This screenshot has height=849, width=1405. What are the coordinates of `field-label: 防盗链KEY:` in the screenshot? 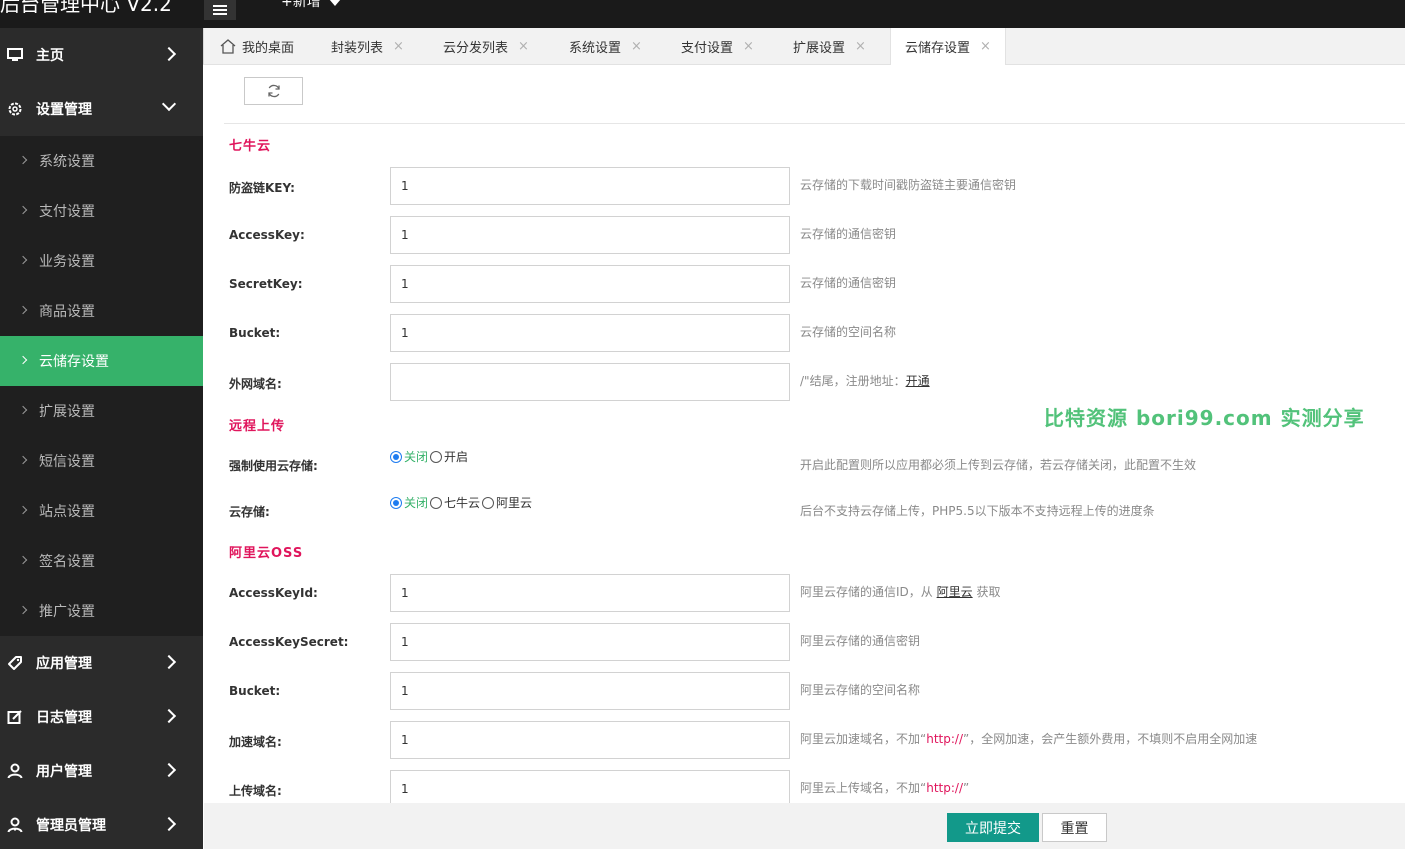 It's located at (262, 188).